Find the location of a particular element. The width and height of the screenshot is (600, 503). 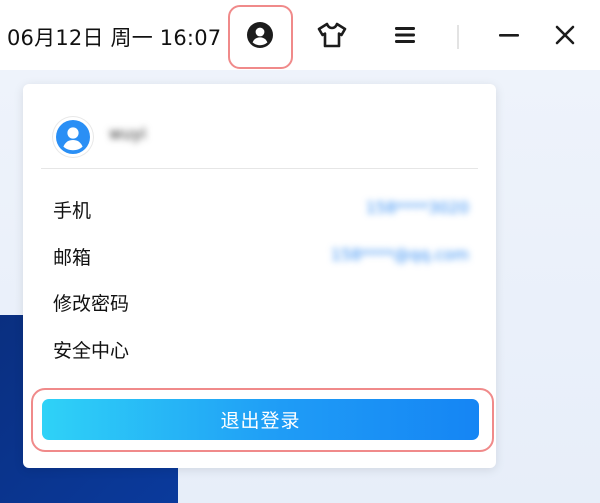

hamburger-menu-icon is located at coordinates (405, 35).